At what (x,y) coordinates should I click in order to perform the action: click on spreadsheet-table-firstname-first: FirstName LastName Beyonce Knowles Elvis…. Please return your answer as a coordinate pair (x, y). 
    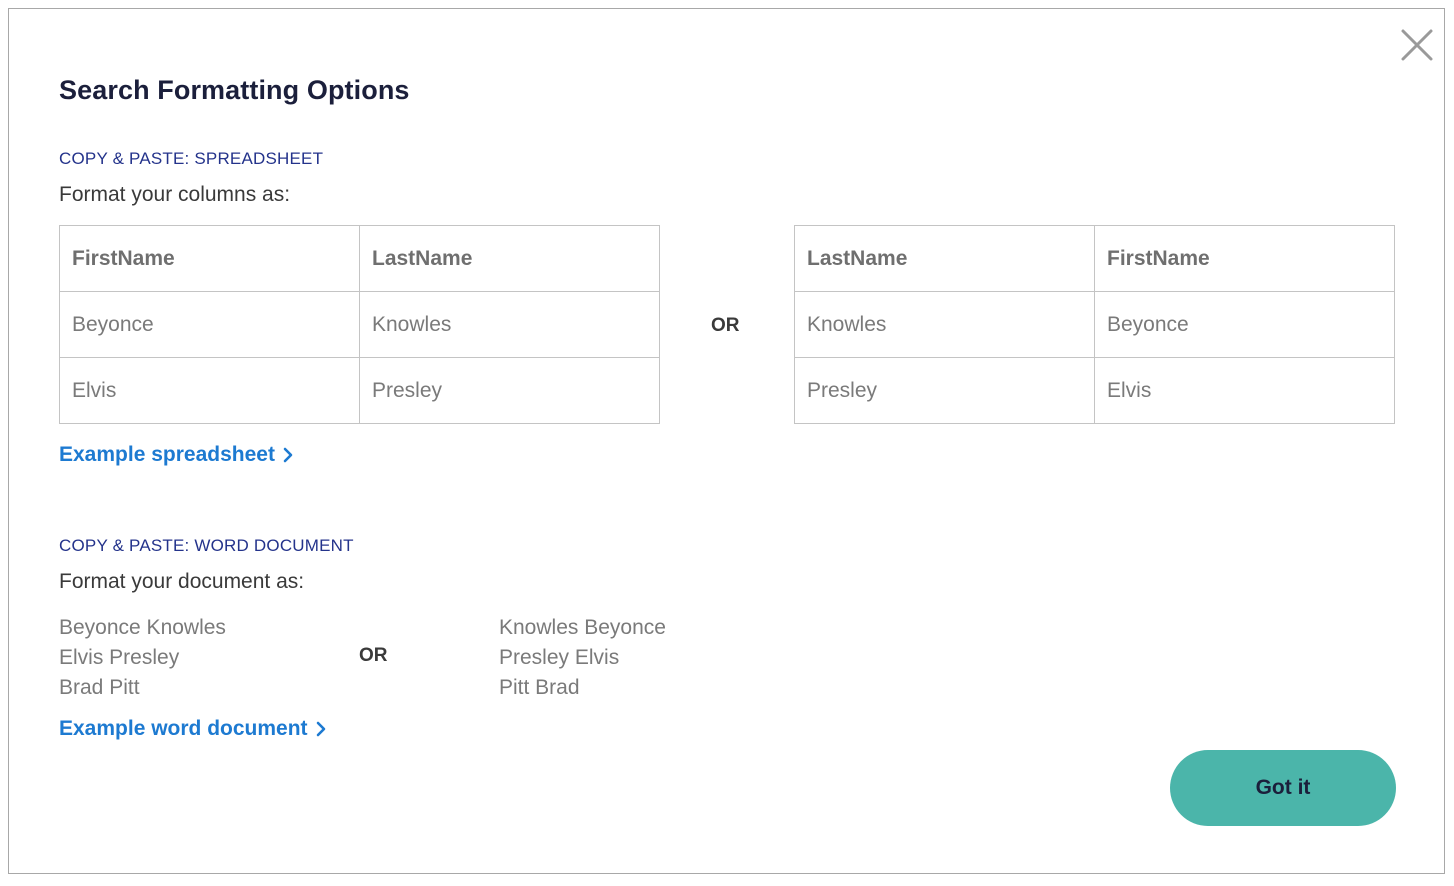
    Looking at the image, I should click on (359, 324).